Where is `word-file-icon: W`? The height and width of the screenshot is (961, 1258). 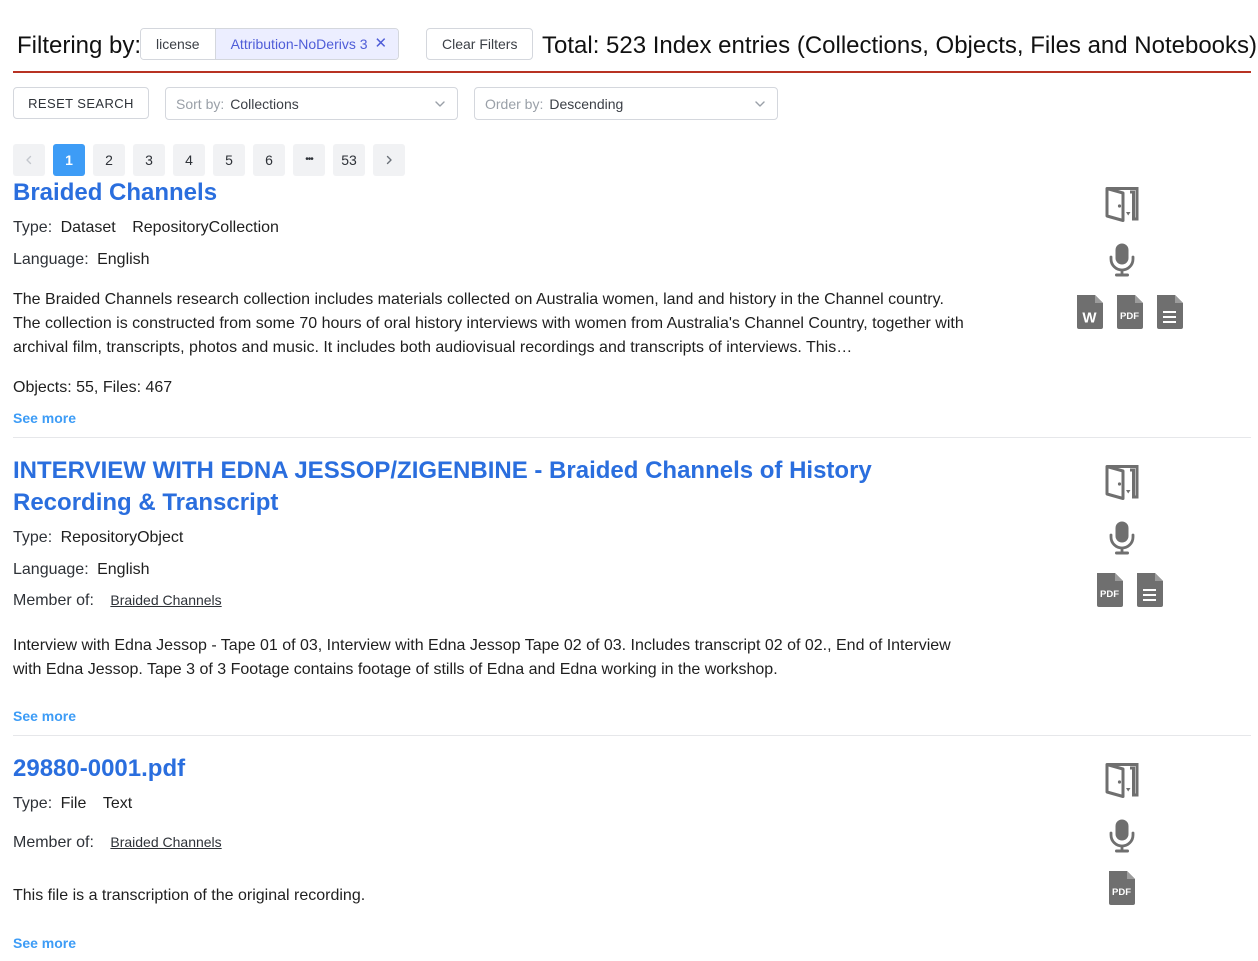 word-file-icon: W is located at coordinates (1090, 312).